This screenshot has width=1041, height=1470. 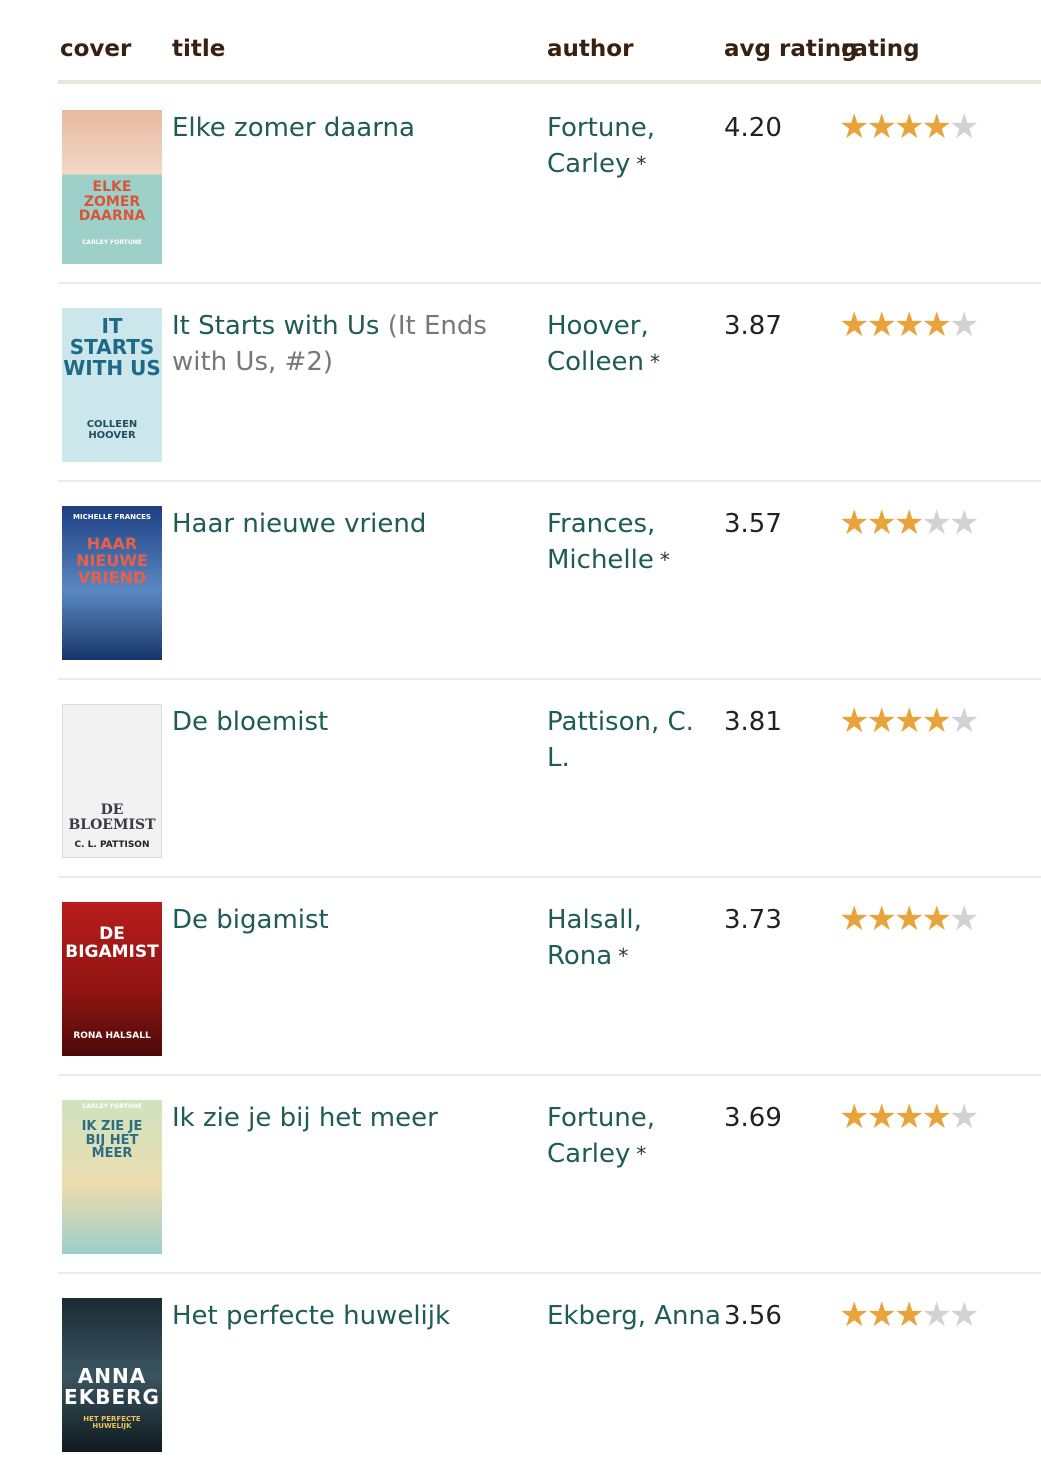 What do you see at coordinates (112, 979) in the screenshot?
I see `book-cover: DE BIGAMIST RONA HALSALL` at bounding box center [112, 979].